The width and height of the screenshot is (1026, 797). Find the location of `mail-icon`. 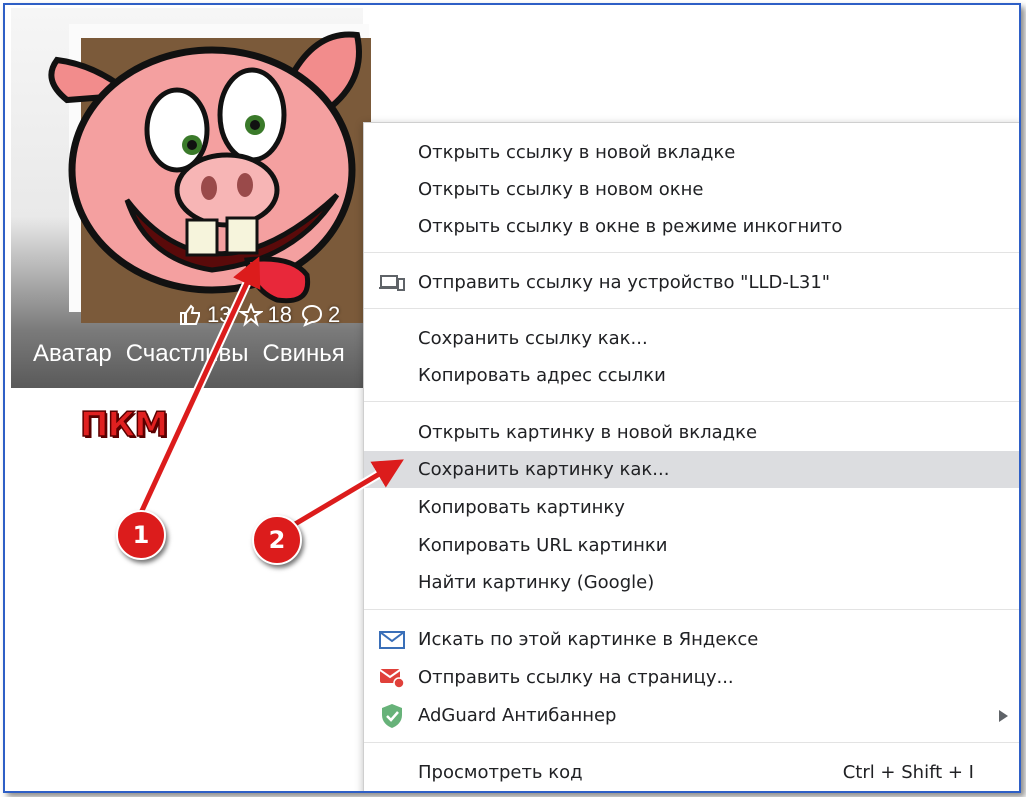

mail-icon is located at coordinates (392, 640).